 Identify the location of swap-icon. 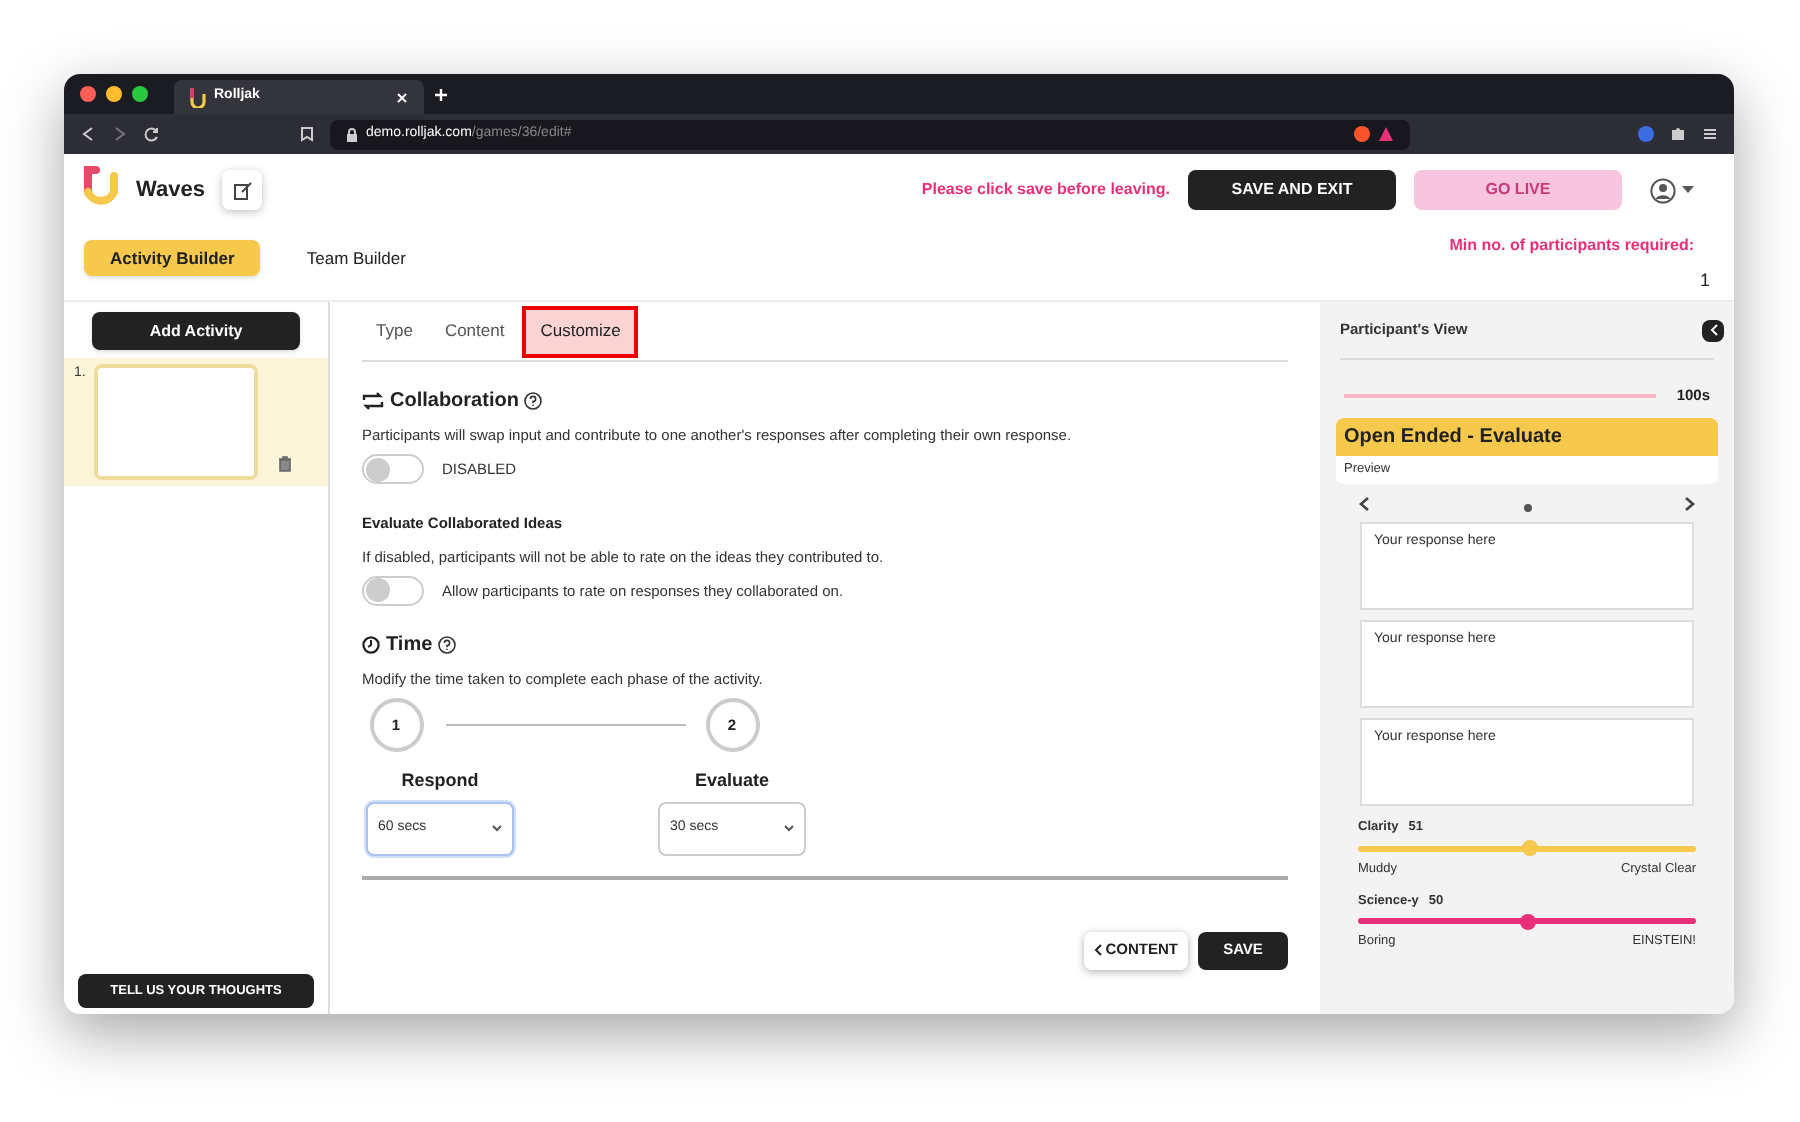
(373, 401).